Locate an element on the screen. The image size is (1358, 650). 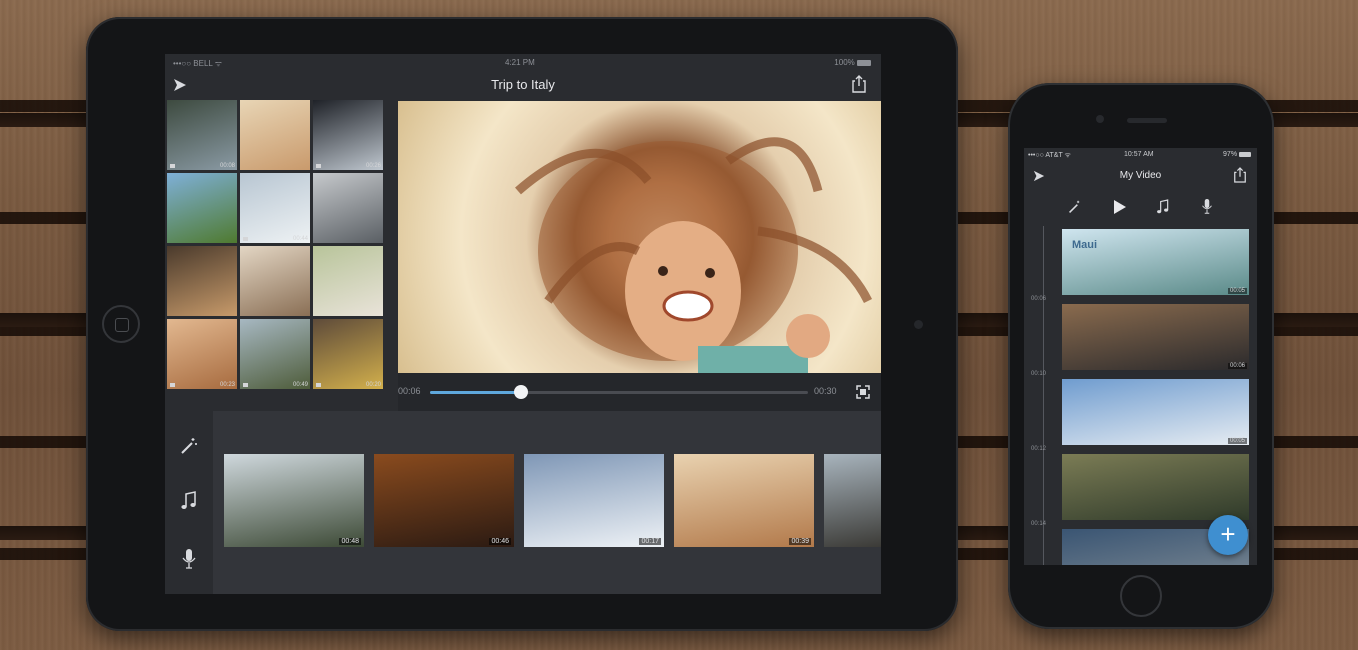
clock: 4:21 PM is located at coordinates (520, 62).